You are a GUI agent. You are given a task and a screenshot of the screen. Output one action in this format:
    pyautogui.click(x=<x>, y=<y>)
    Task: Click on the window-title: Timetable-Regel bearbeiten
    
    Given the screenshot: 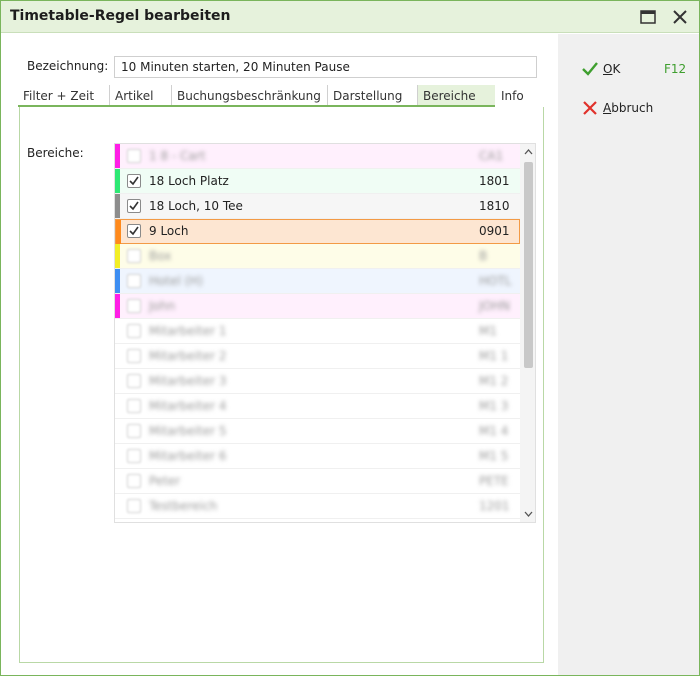 What is the action you would take?
    pyautogui.click(x=120, y=16)
    